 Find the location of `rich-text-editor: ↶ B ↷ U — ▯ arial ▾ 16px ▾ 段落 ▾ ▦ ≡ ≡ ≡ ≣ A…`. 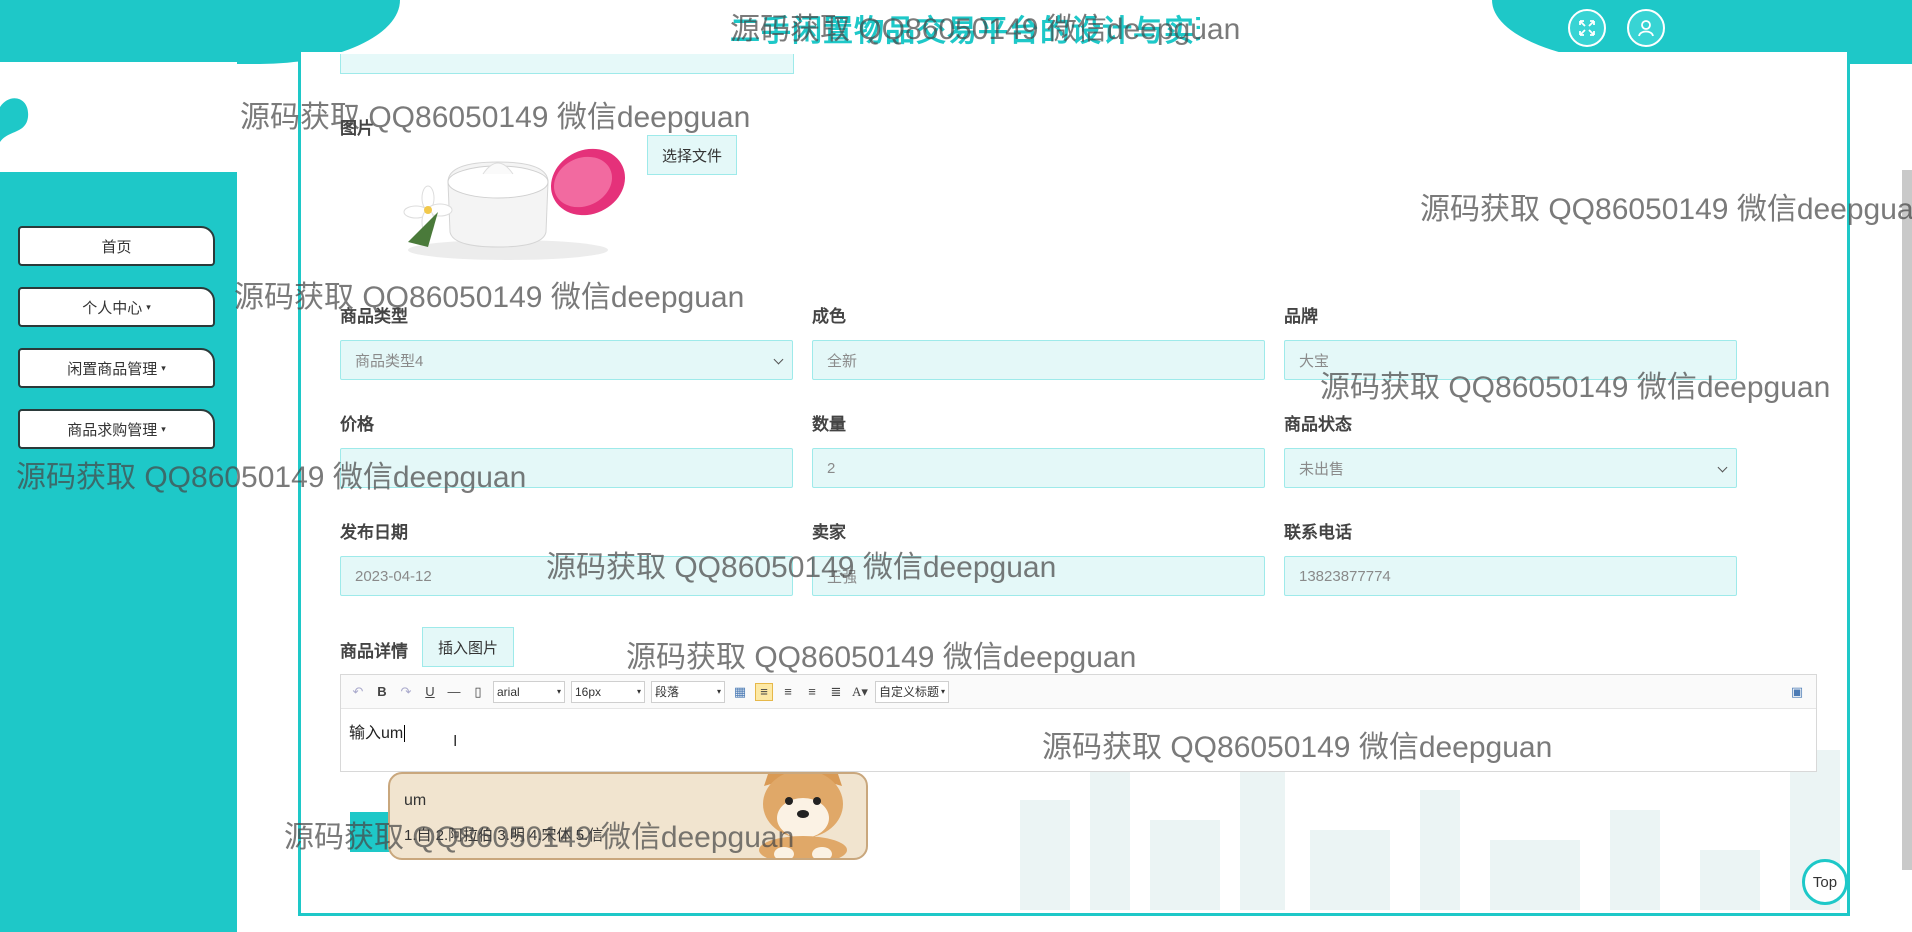

rich-text-editor: ↶ B ↷ U — ▯ arial ▾ 16px ▾ 段落 ▾ ▦ ≡ ≡ ≡ ≣ A… is located at coordinates (1078, 723).